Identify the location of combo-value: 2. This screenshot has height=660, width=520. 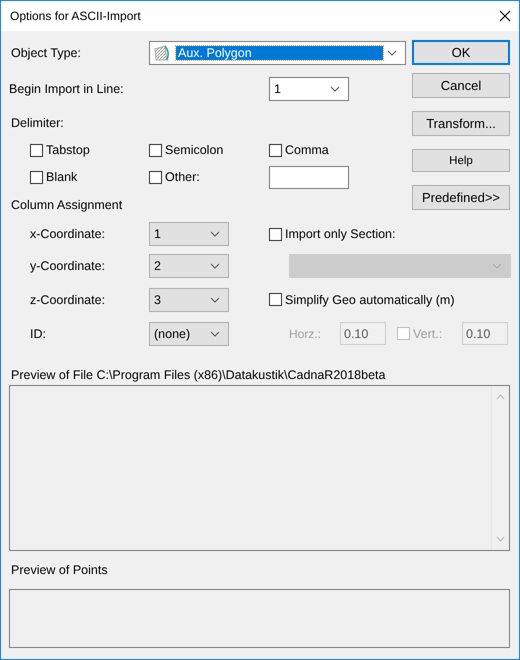
(158, 266).